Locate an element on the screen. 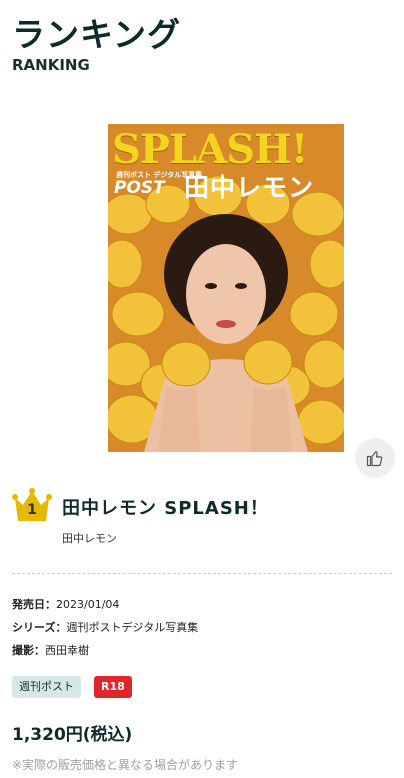 The height and width of the screenshot is (778, 404). photographer-label: 撮影： is located at coordinates (28, 650).